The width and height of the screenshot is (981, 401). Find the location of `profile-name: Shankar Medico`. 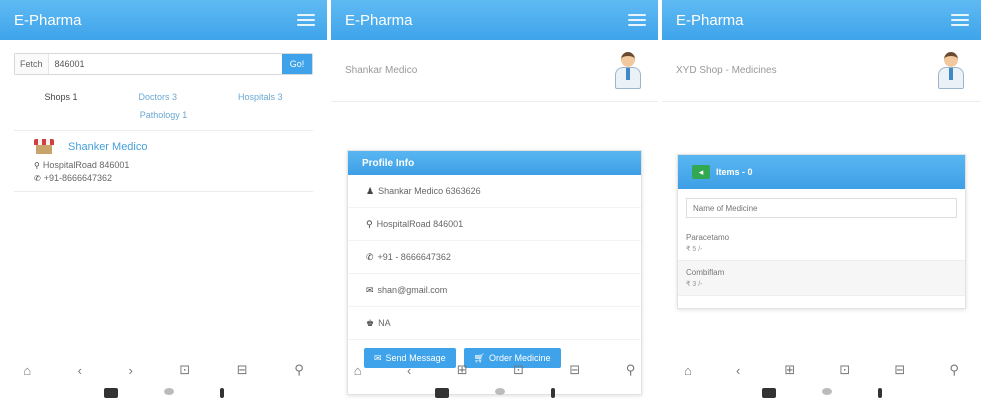

profile-name: Shankar Medico is located at coordinates (381, 70).